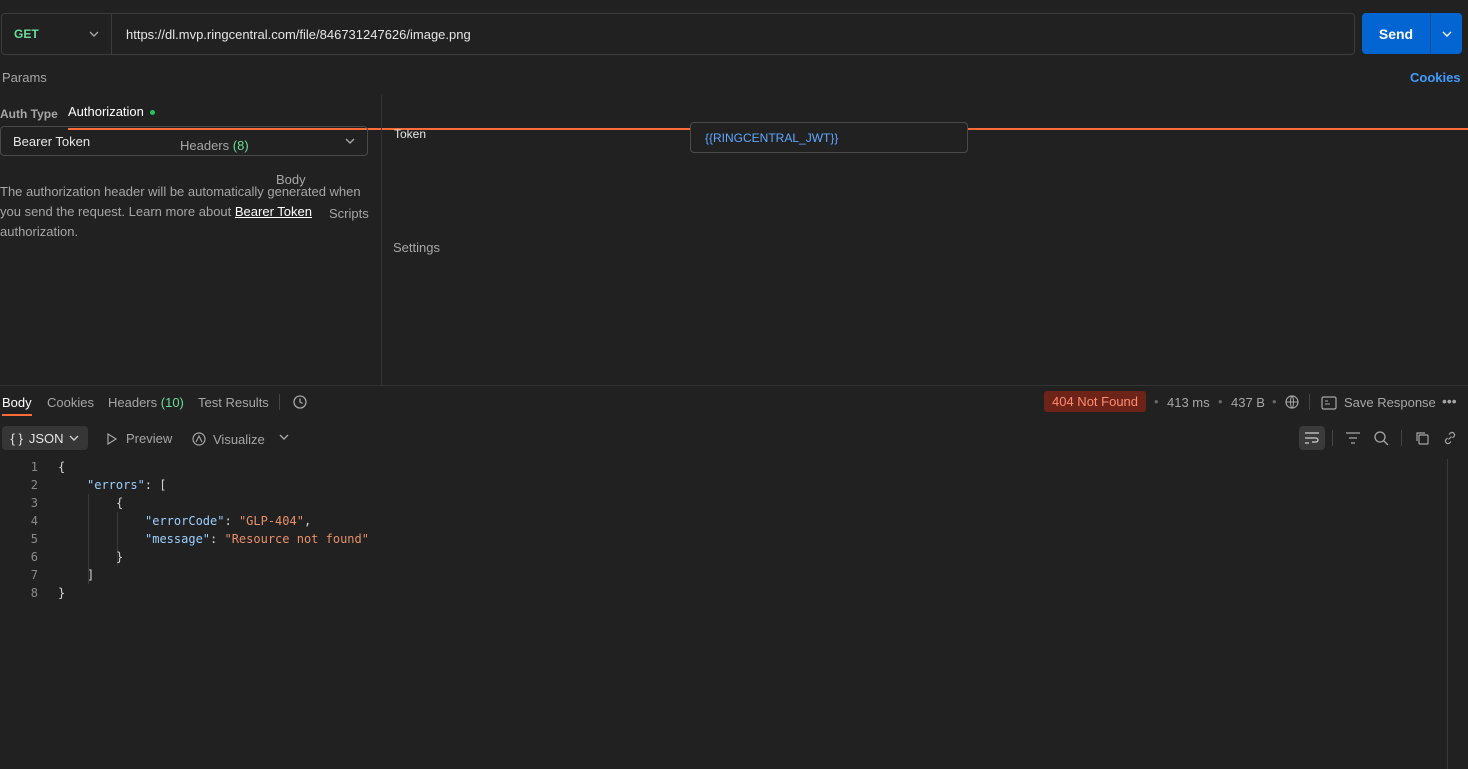 This screenshot has height=769, width=1468. What do you see at coordinates (149, 438) in the screenshot?
I see `preview-label: Preview` at bounding box center [149, 438].